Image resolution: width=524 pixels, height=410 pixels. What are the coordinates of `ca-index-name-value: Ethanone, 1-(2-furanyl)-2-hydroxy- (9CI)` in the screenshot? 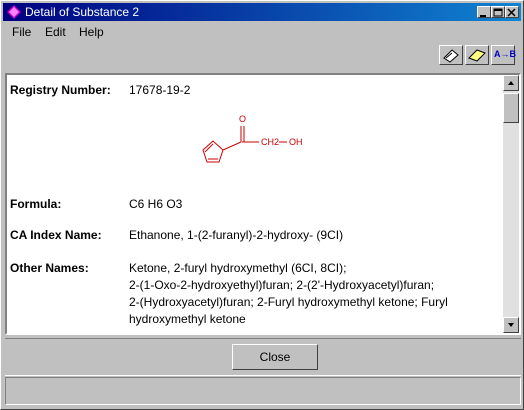 It's located at (236, 235).